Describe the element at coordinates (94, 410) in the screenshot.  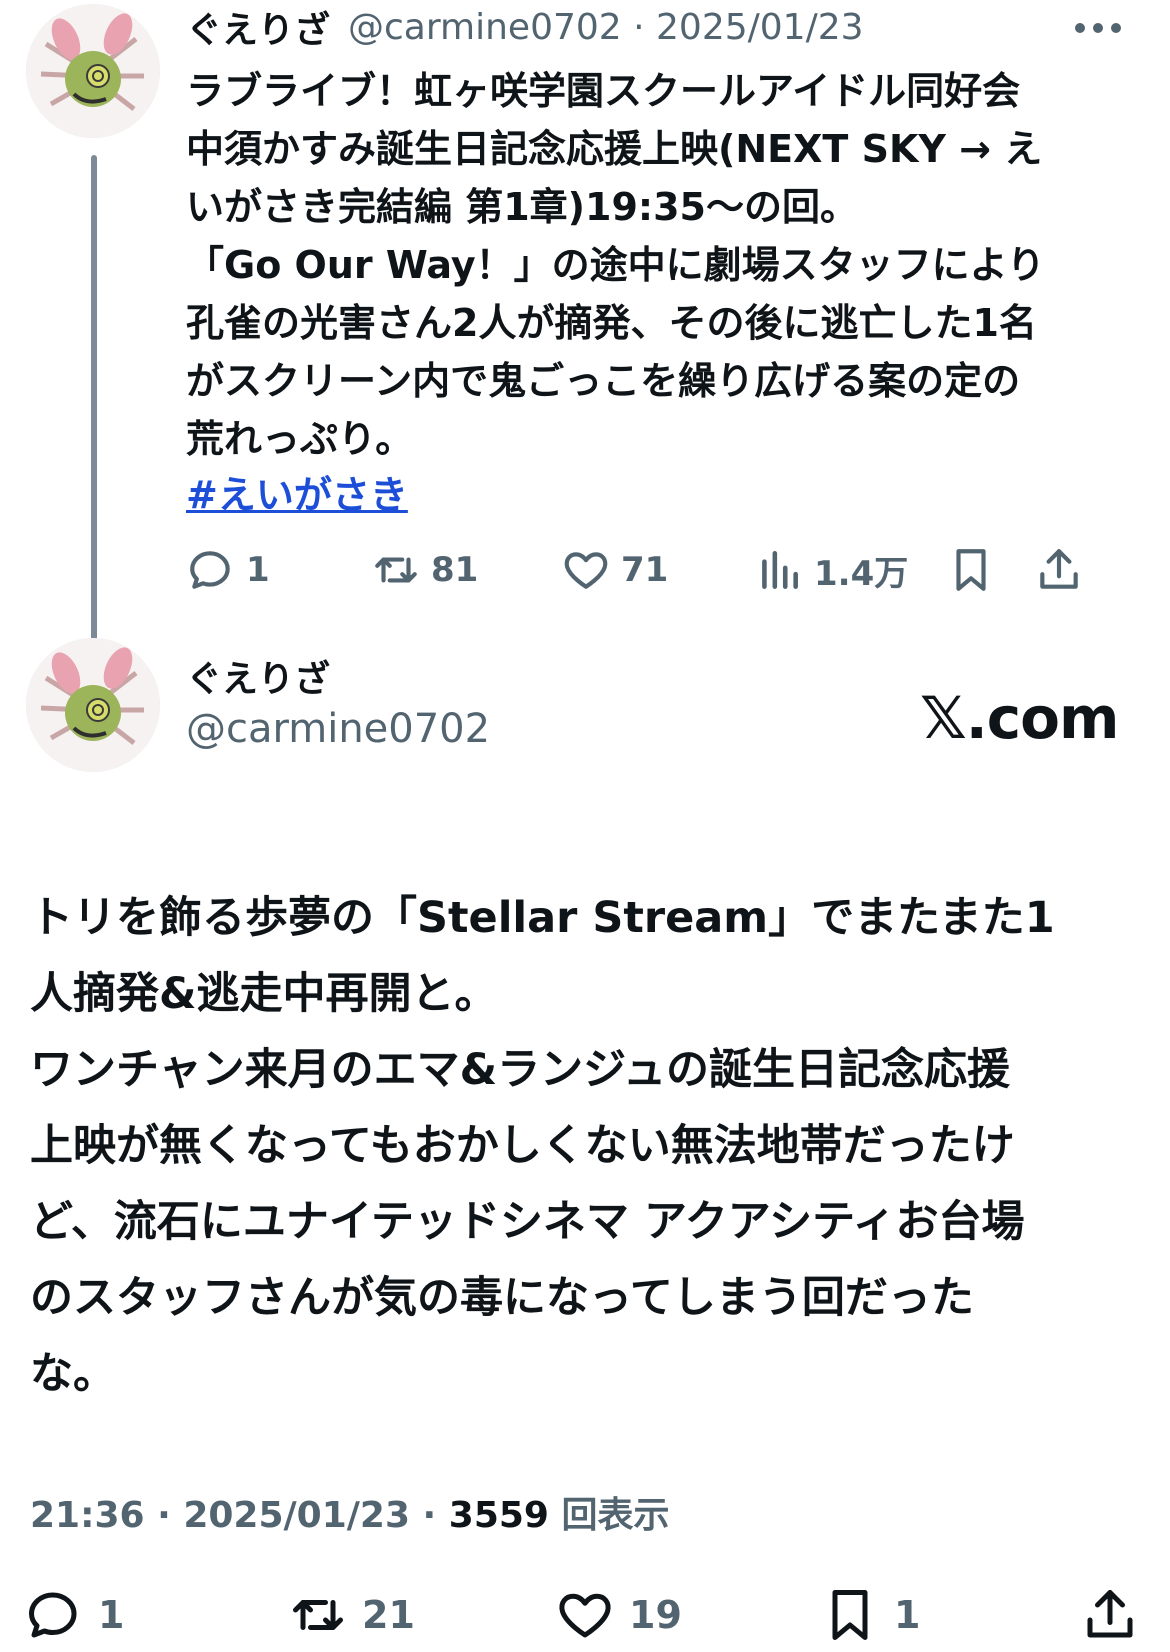
I see `thread-connector` at that location.